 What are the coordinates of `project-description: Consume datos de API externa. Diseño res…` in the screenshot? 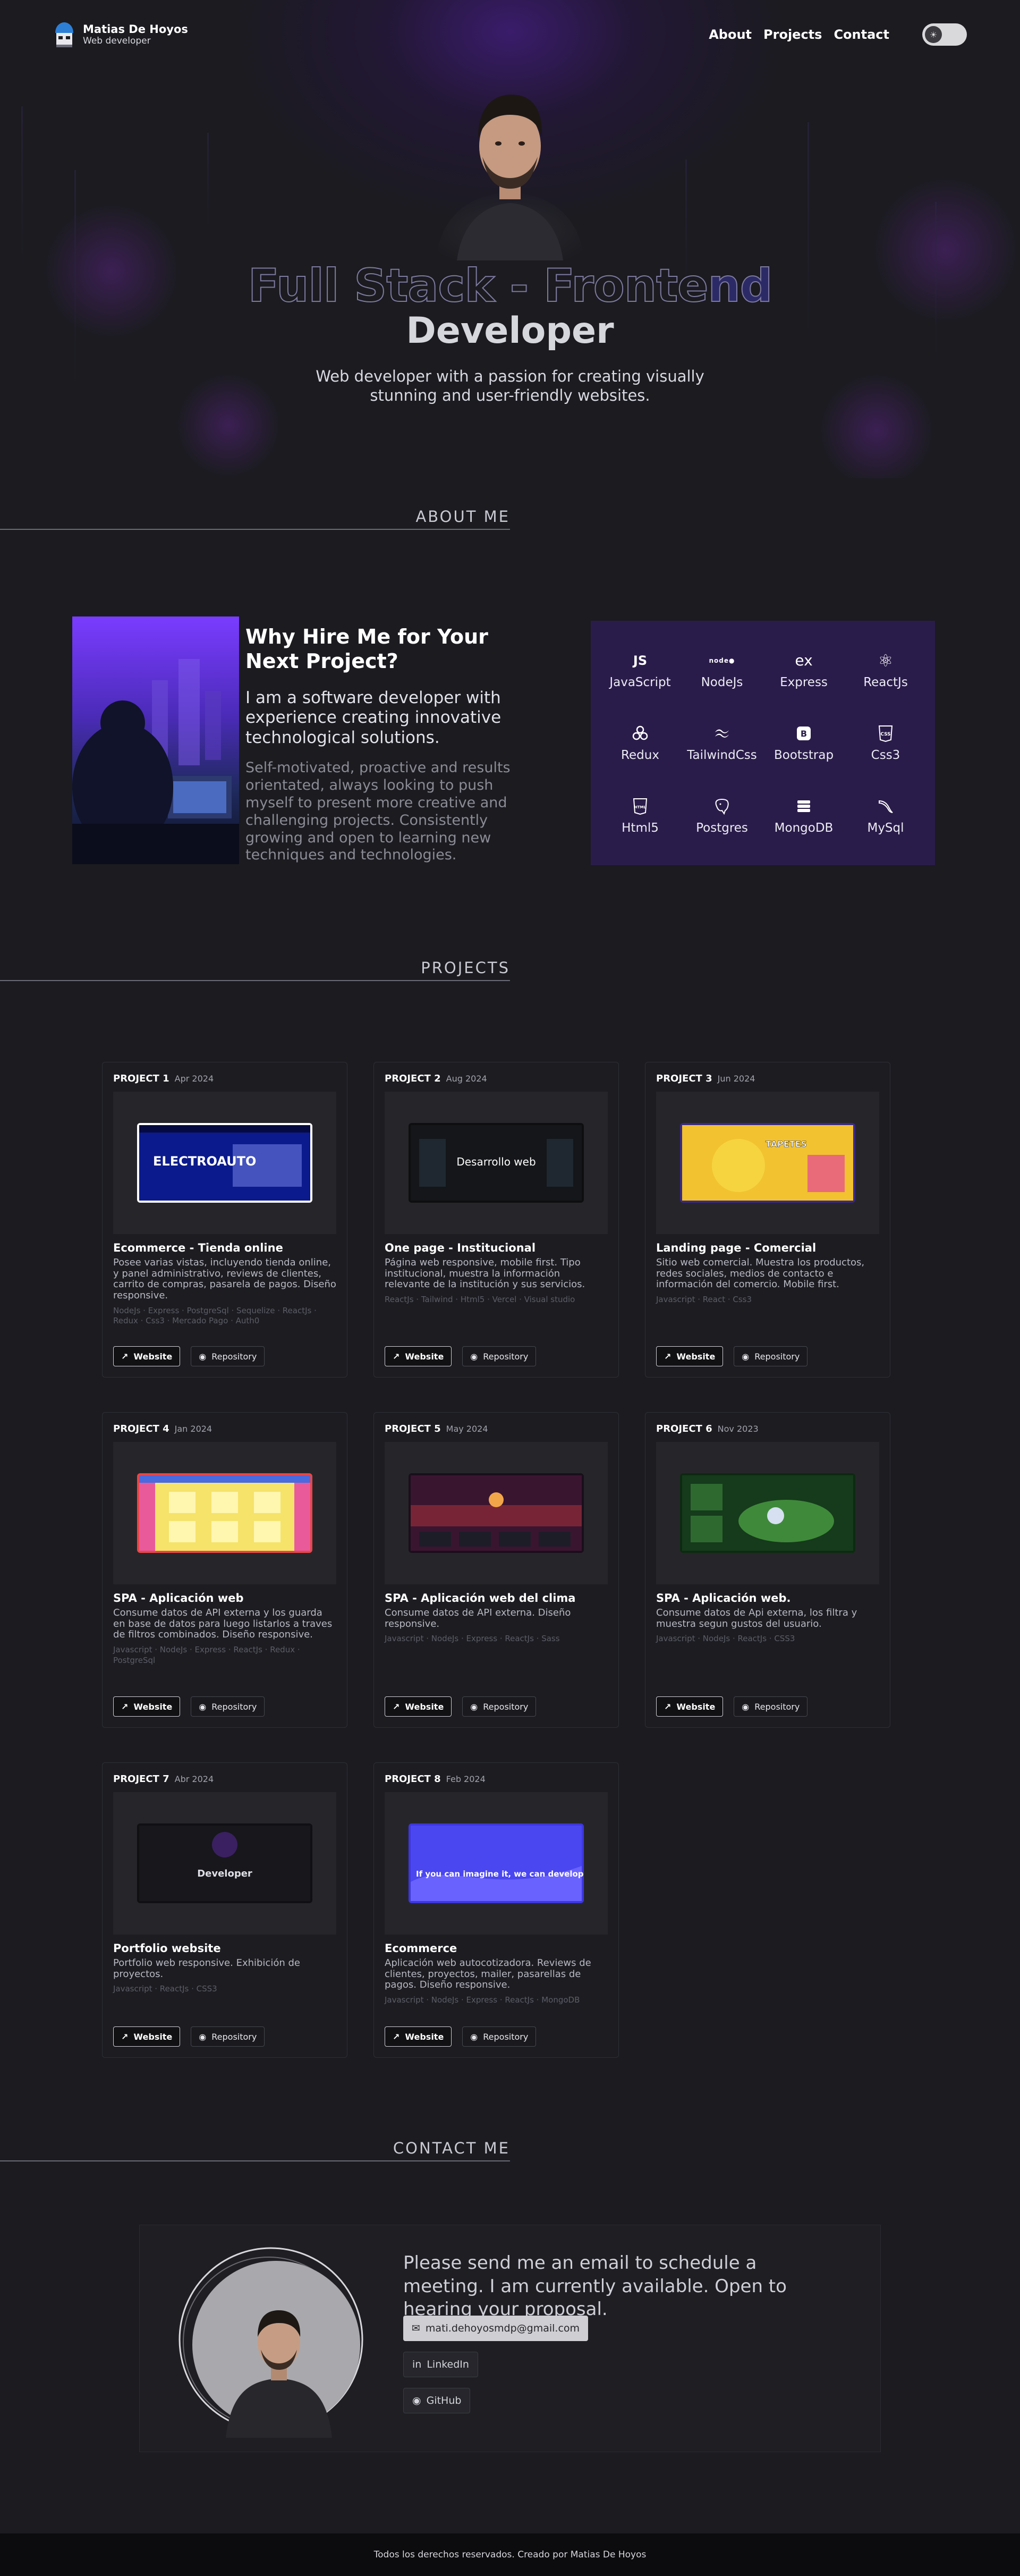 It's located at (478, 1618).